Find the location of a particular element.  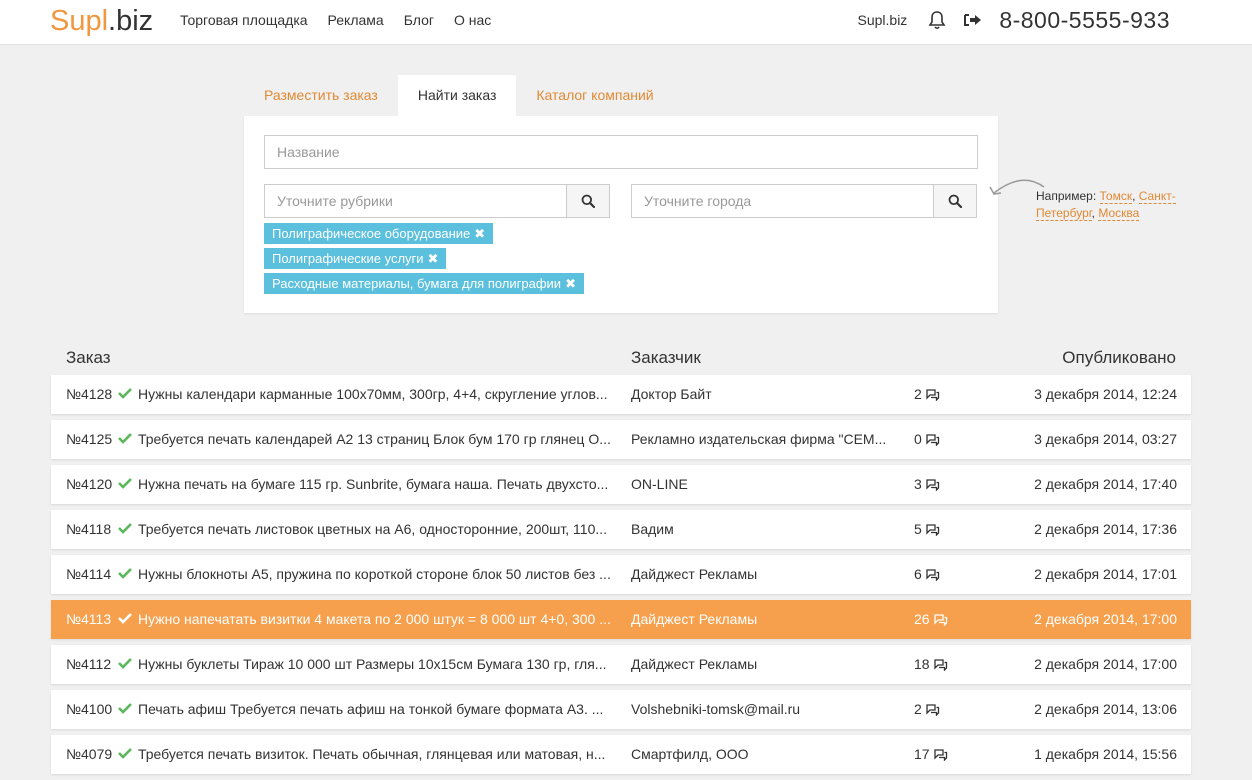

rubric-tag: Полиграфические услуги ✖ is located at coordinates (355, 258).